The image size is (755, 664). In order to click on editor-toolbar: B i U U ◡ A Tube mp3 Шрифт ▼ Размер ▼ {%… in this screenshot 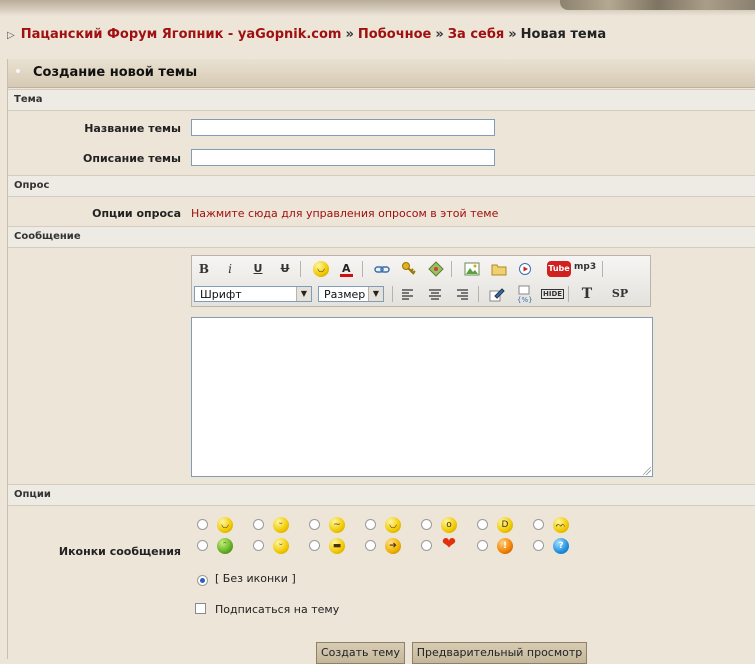, I will do `click(421, 281)`.